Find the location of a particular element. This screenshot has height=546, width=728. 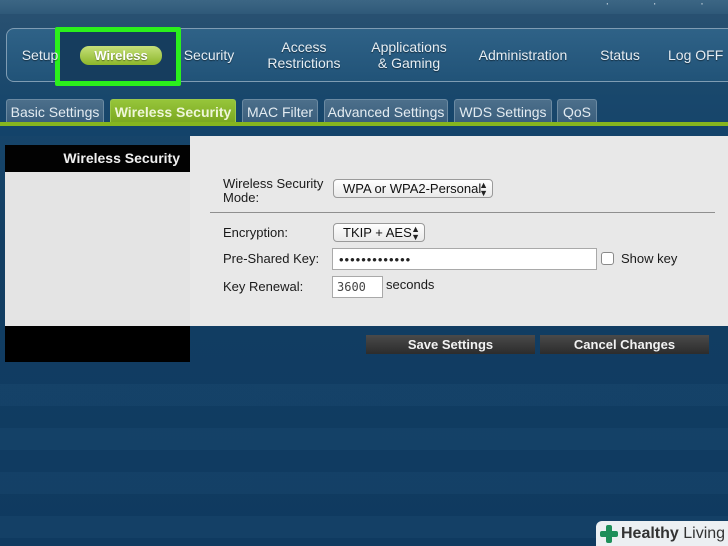

security-mode-select: WPA or WPA2-Personal ▲ ▼ is located at coordinates (413, 188).